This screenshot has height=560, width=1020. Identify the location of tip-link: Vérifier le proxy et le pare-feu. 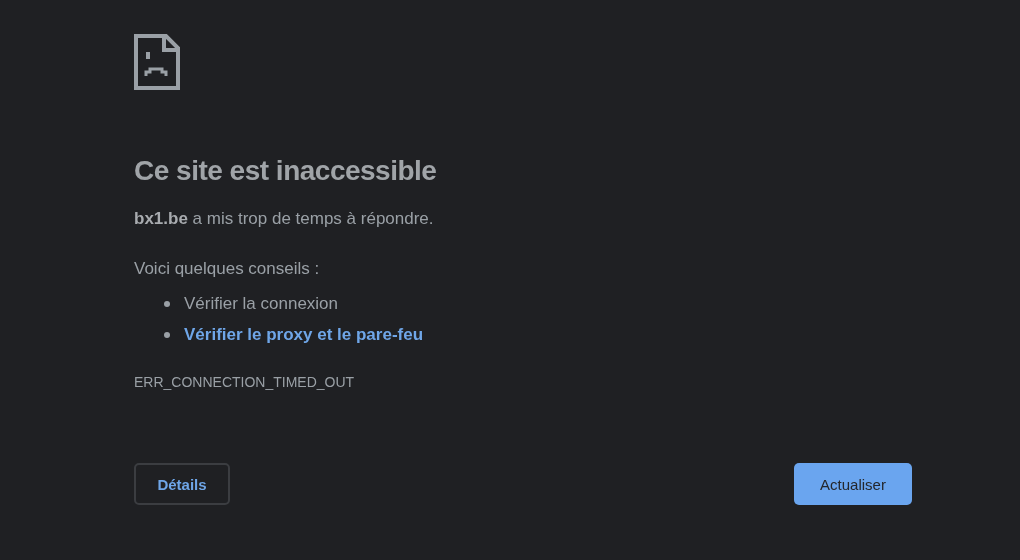
(304, 334).